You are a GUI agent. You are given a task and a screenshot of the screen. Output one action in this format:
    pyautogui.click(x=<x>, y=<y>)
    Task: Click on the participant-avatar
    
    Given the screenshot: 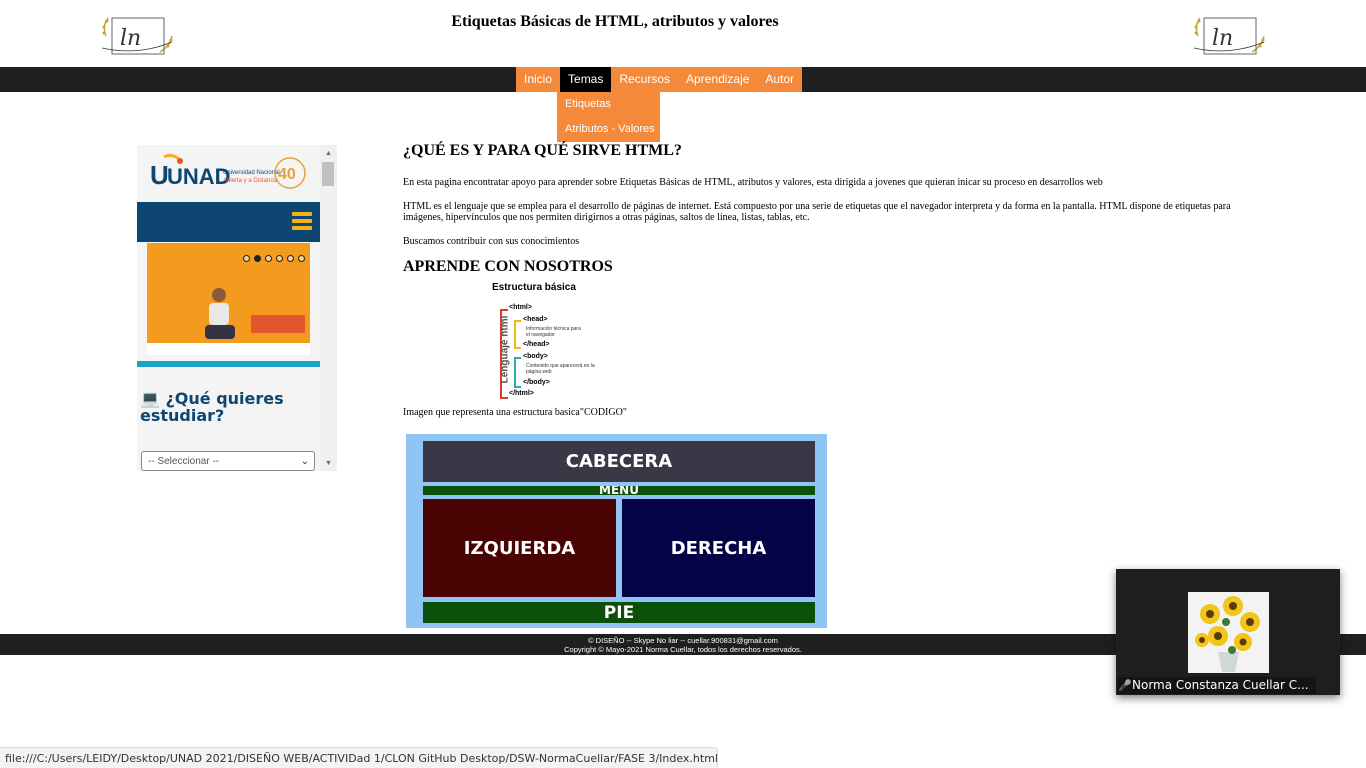 What is the action you would take?
    pyautogui.click(x=1228, y=632)
    